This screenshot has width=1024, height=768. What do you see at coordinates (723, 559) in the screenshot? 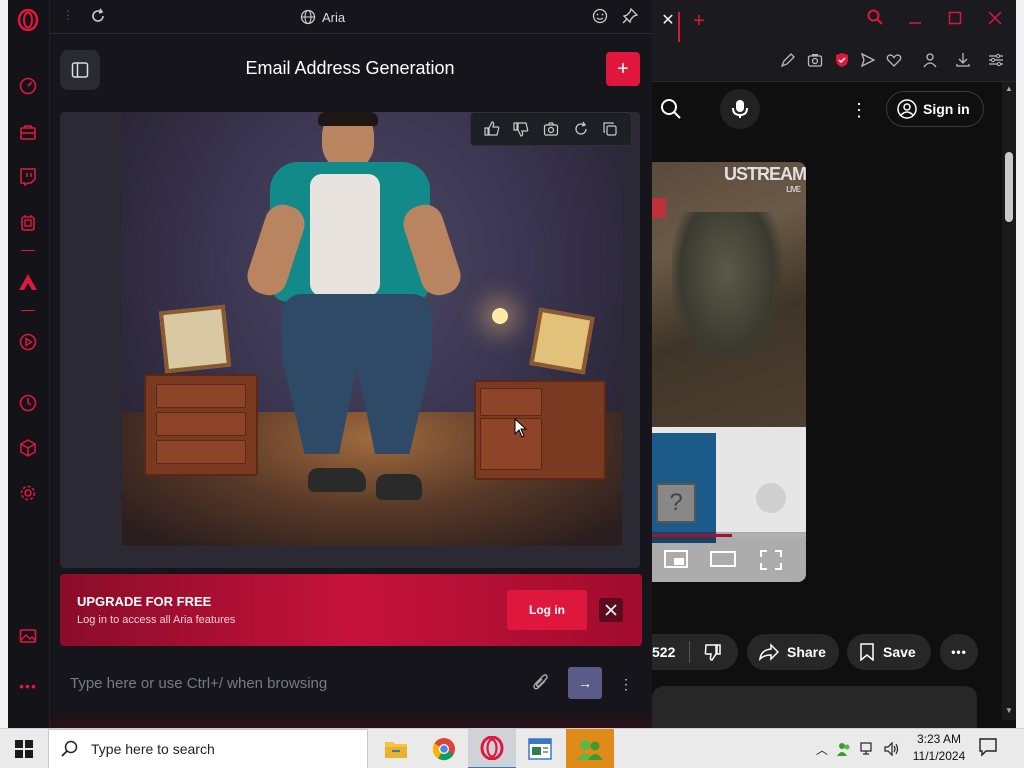
I see `theater-mode-icon` at bounding box center [723, 559].